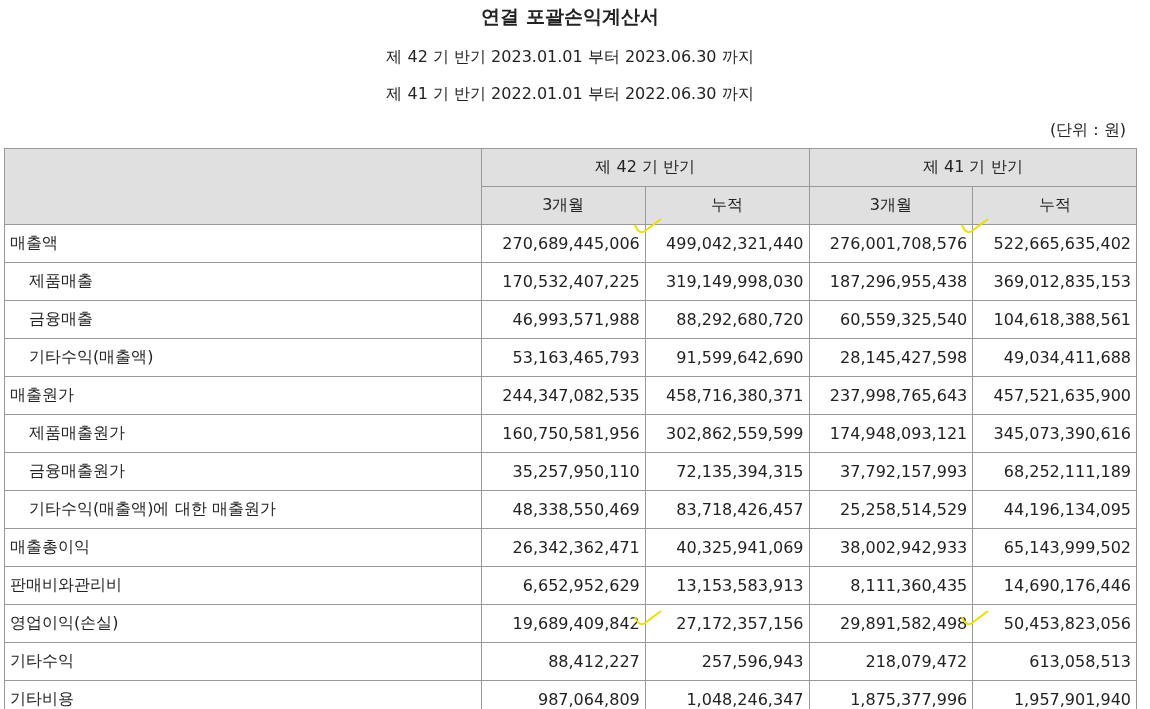 This screenshot has height=709, width=1150. I want to click on table-cell: 53,163,465,793, so click(563, 357).